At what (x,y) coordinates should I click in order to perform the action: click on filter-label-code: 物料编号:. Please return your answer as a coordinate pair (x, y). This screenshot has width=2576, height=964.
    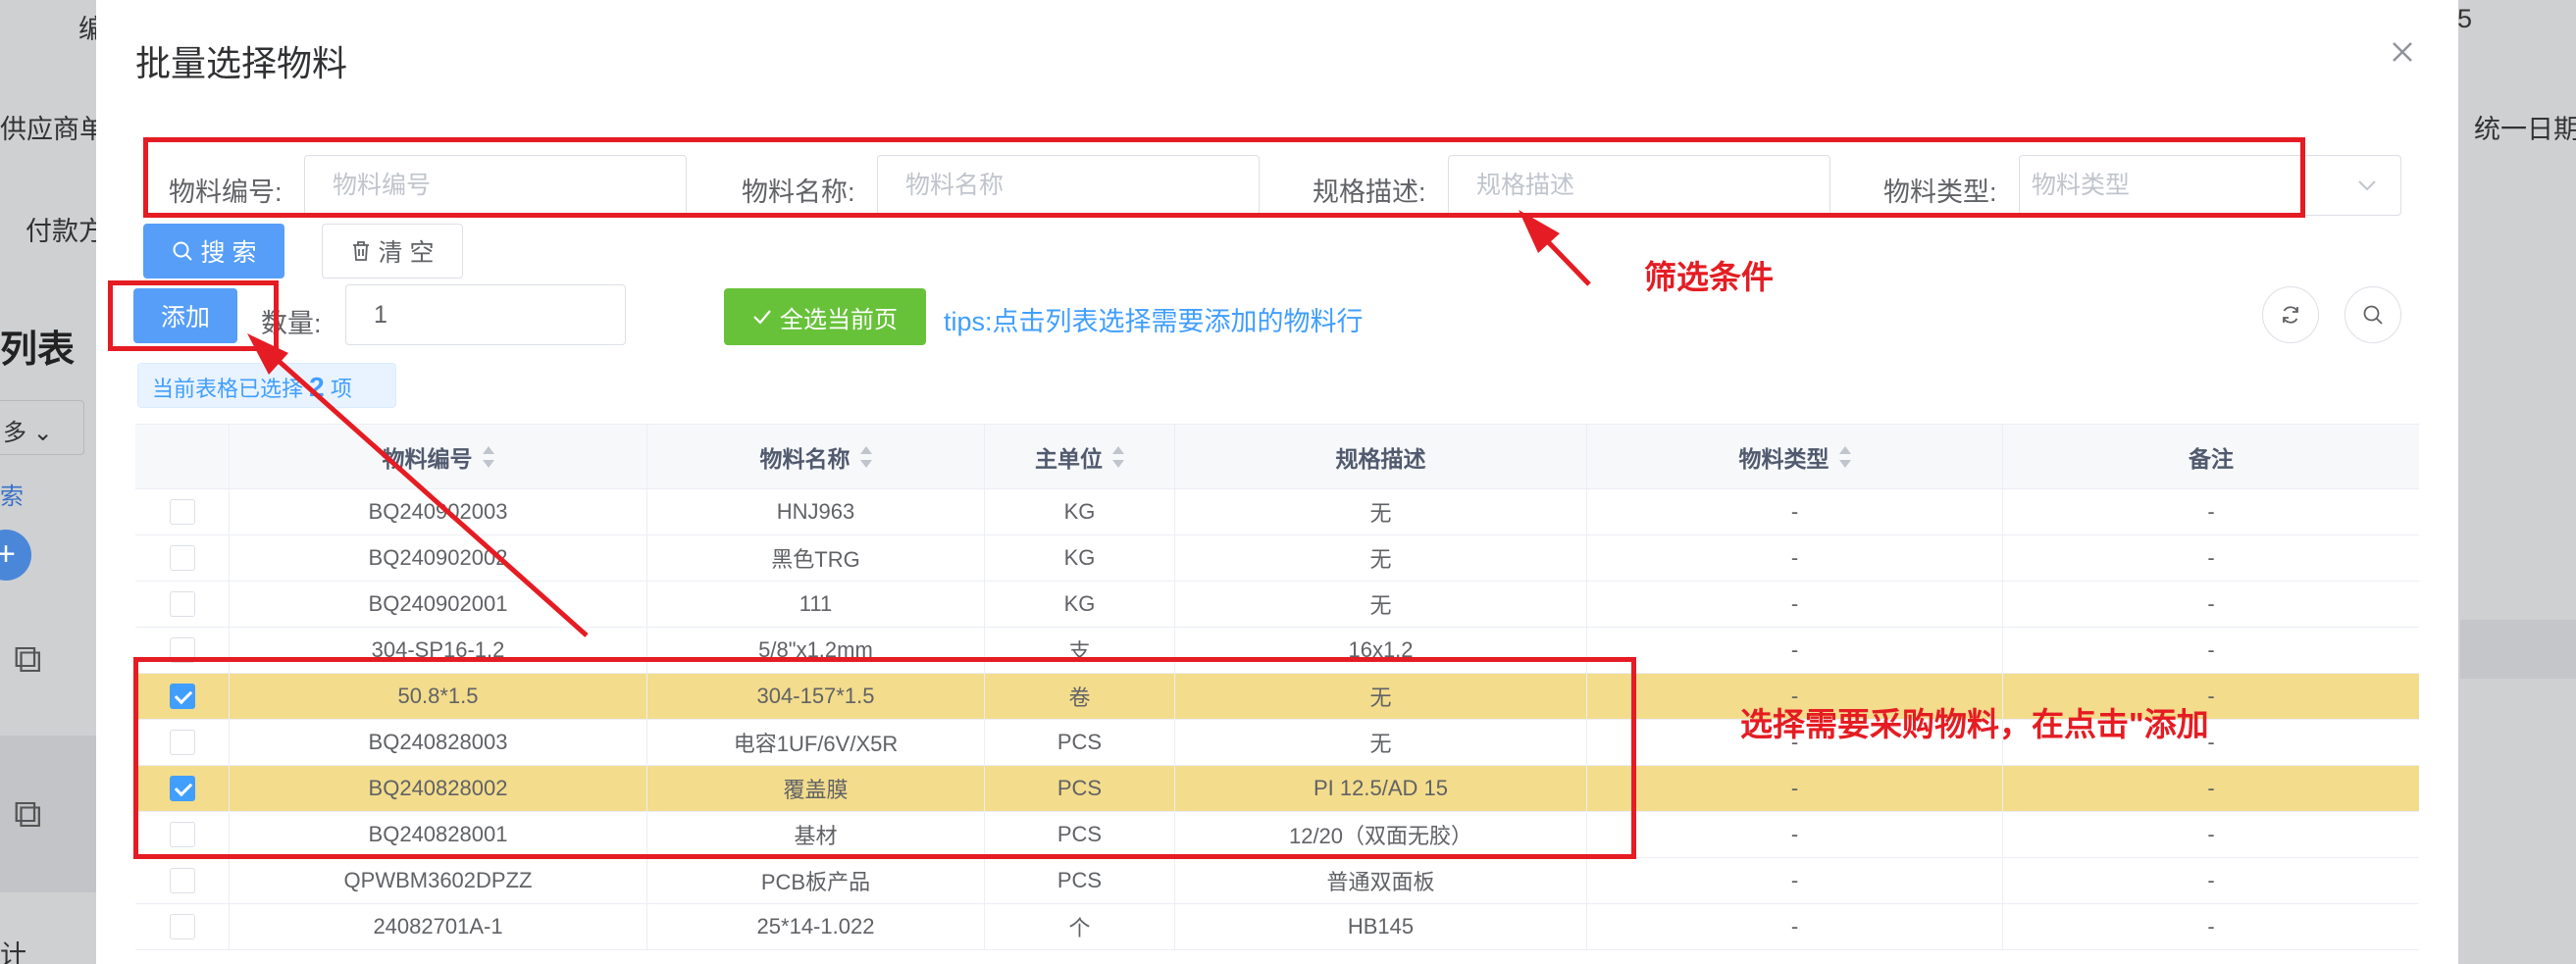
    Looking at the image, I should click on (226, 192).